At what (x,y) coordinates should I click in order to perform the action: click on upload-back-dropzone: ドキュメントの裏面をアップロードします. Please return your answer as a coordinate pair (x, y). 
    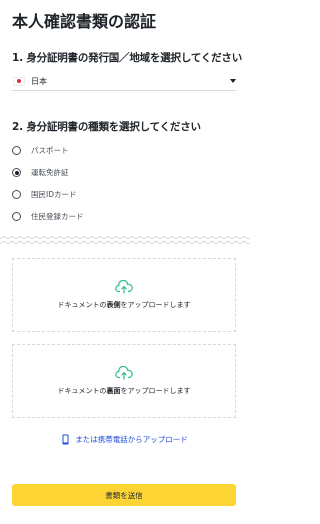
    Looking at the image, I should click on (124, 381).